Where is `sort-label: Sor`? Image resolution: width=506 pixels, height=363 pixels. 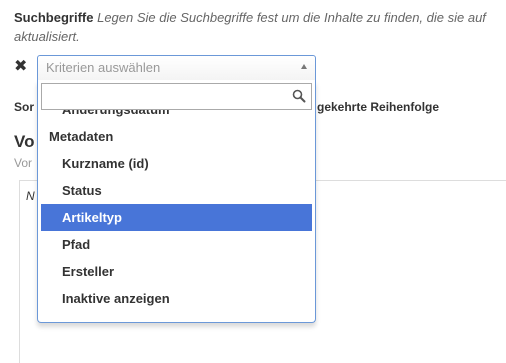
sort-label: Sor is located at coordinates (24, 107).